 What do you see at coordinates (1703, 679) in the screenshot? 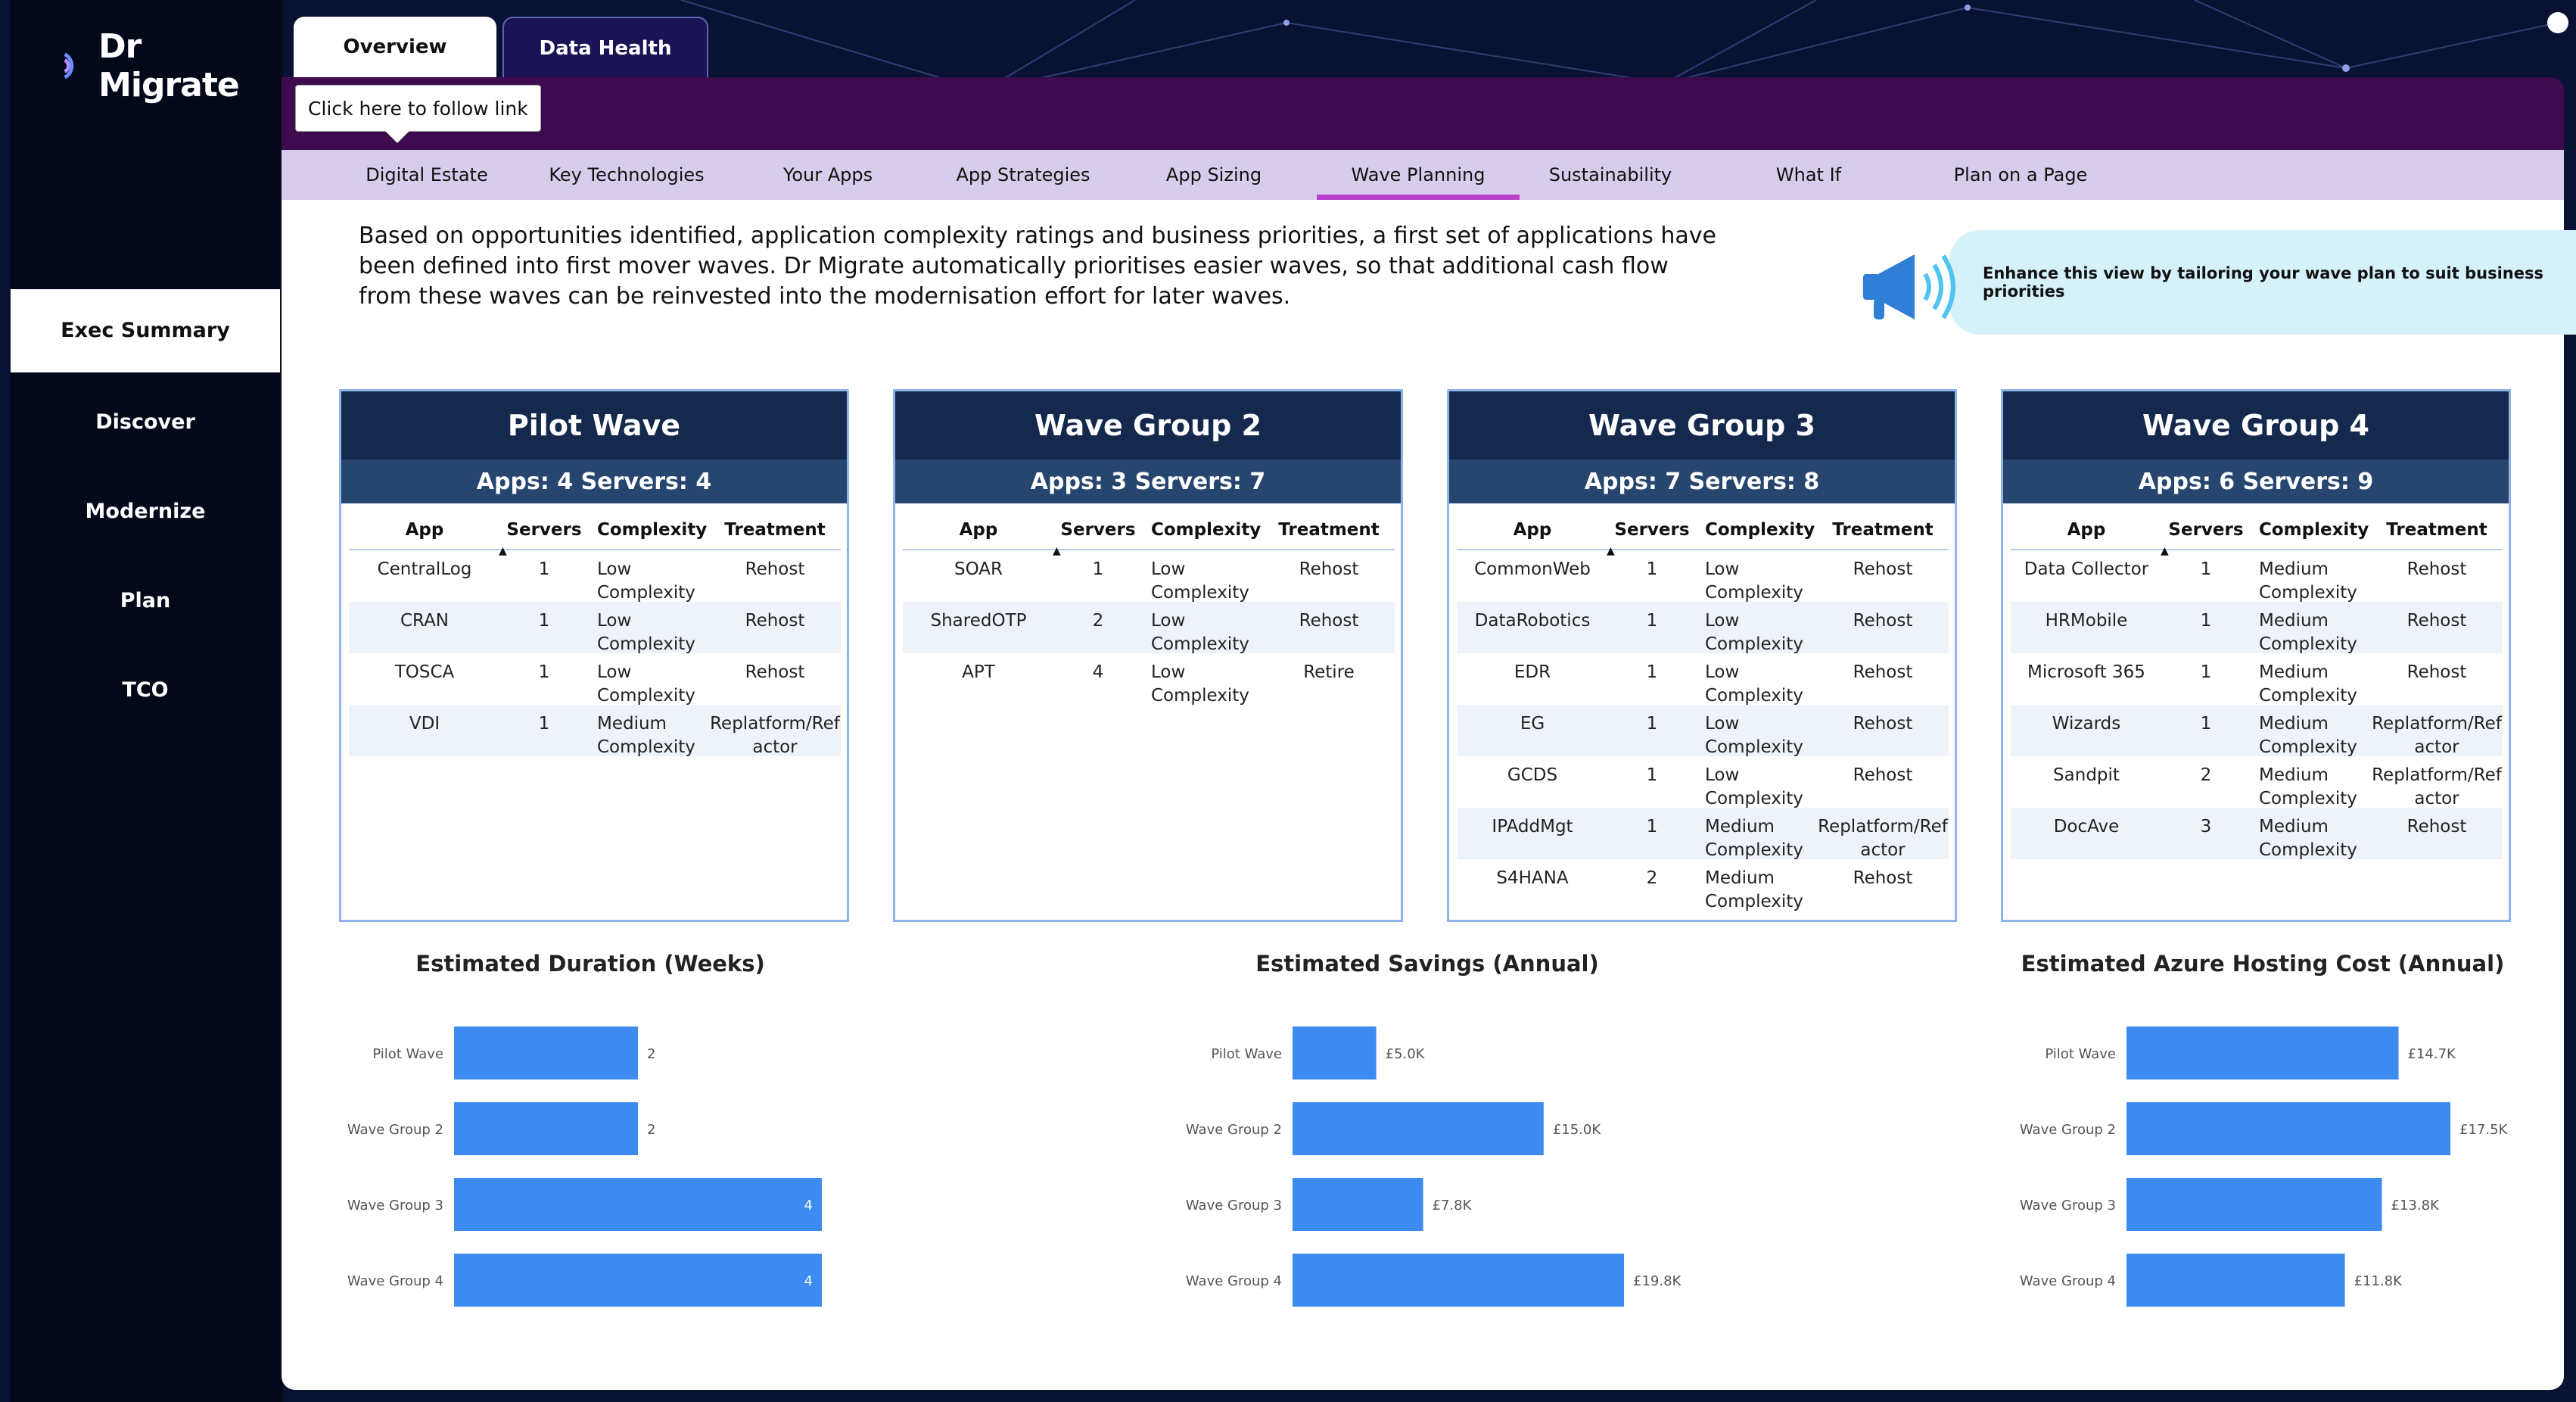
I see `table-row: EDR 1 Low Complexity Rehost` at bounding box center [1703, 679].